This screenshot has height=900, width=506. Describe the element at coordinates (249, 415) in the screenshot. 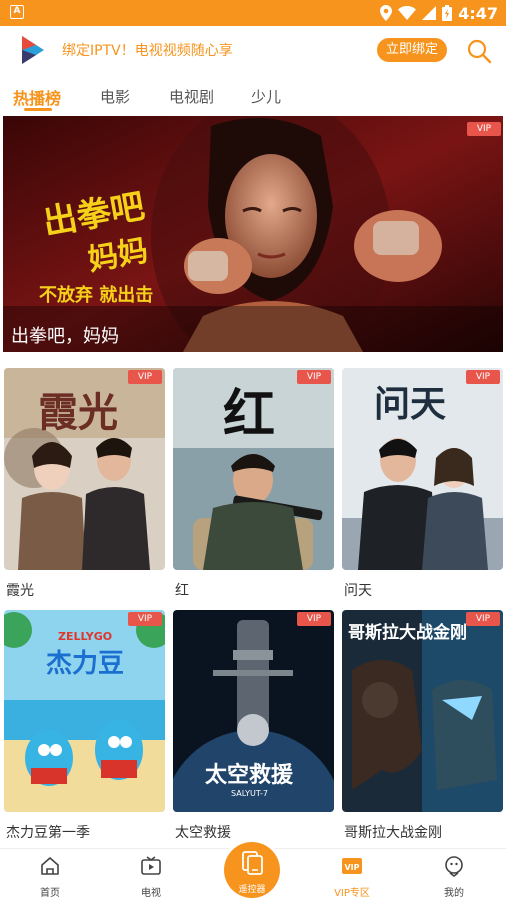

I see `poster-title-art: 红` at that location.